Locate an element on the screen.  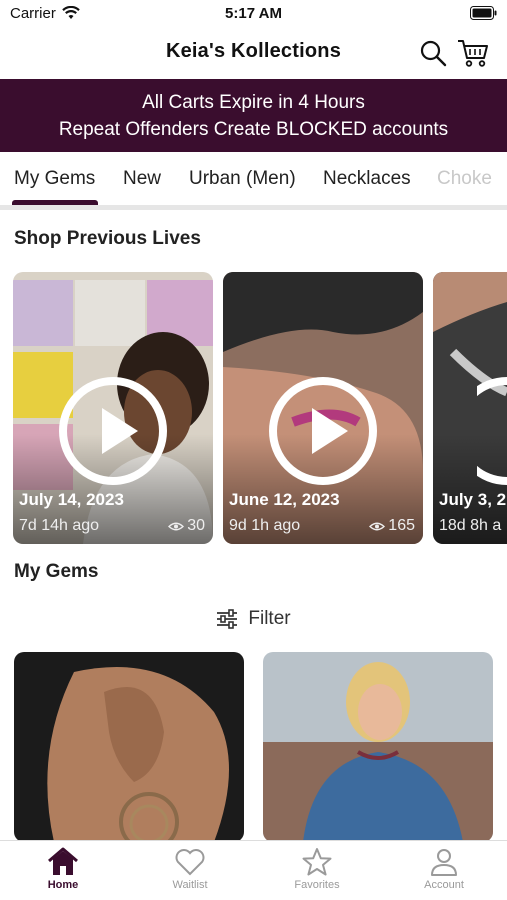
view-count: 165 is located at coordinates (392, 526).